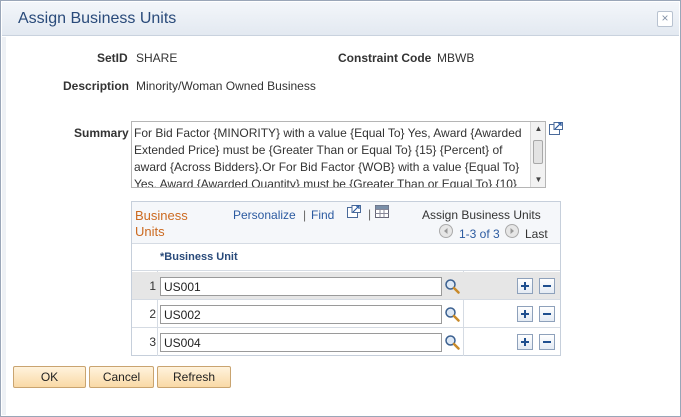 This screenshot has height=417, width=681. What do you see at coordinates (665, 19) in the screenshot?
I see `close-icon: ×` at bounding box center [665, 19].